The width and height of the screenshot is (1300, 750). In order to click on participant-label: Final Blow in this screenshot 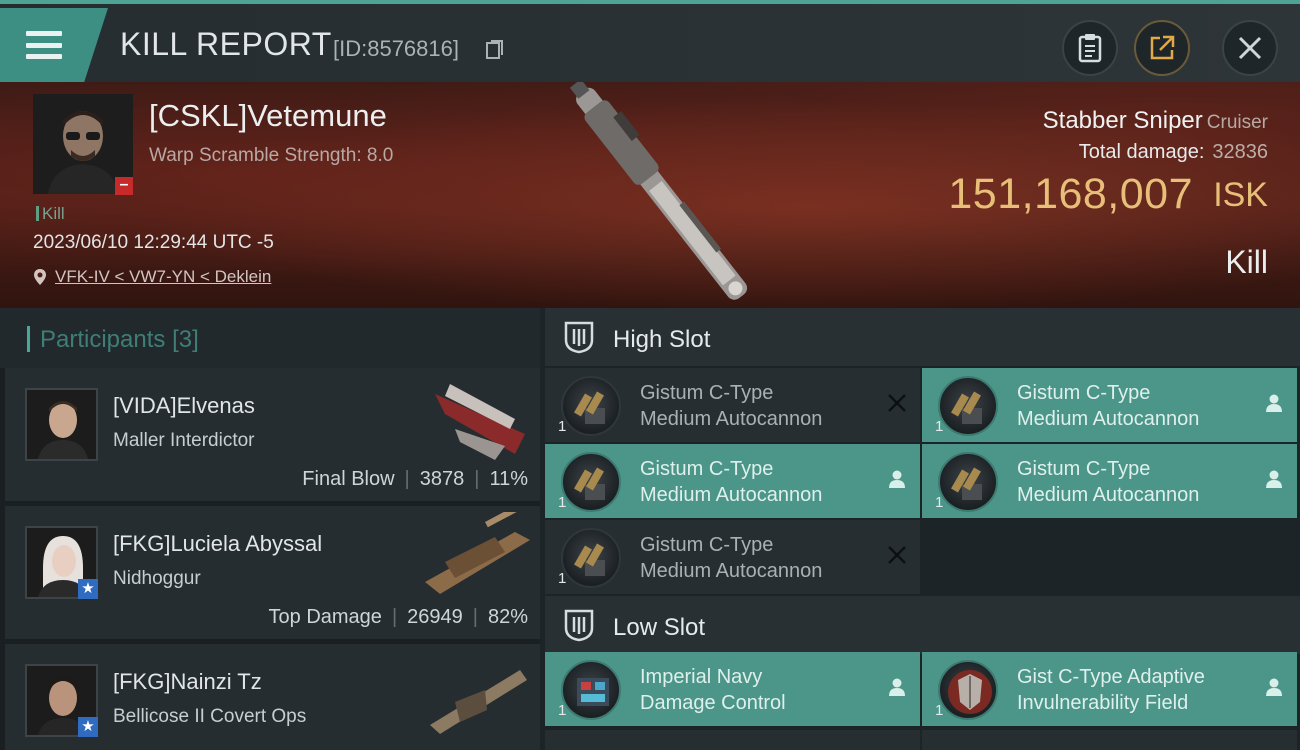, I will do `click(348, 479)`.